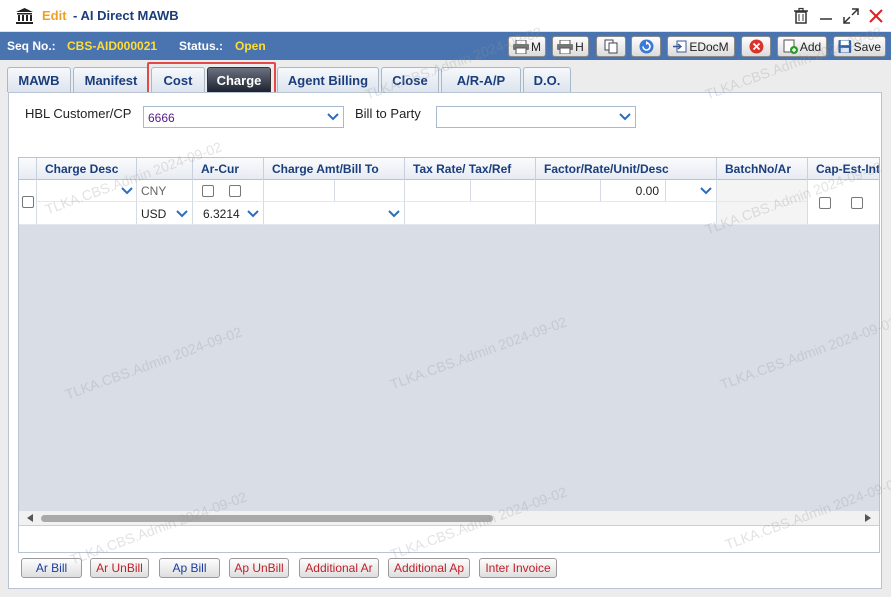 This screenshot has height=597, width=891. Describe the element at coordinates (633, 191) in the screenshot. I see `rate-input: 0.00` at that location.